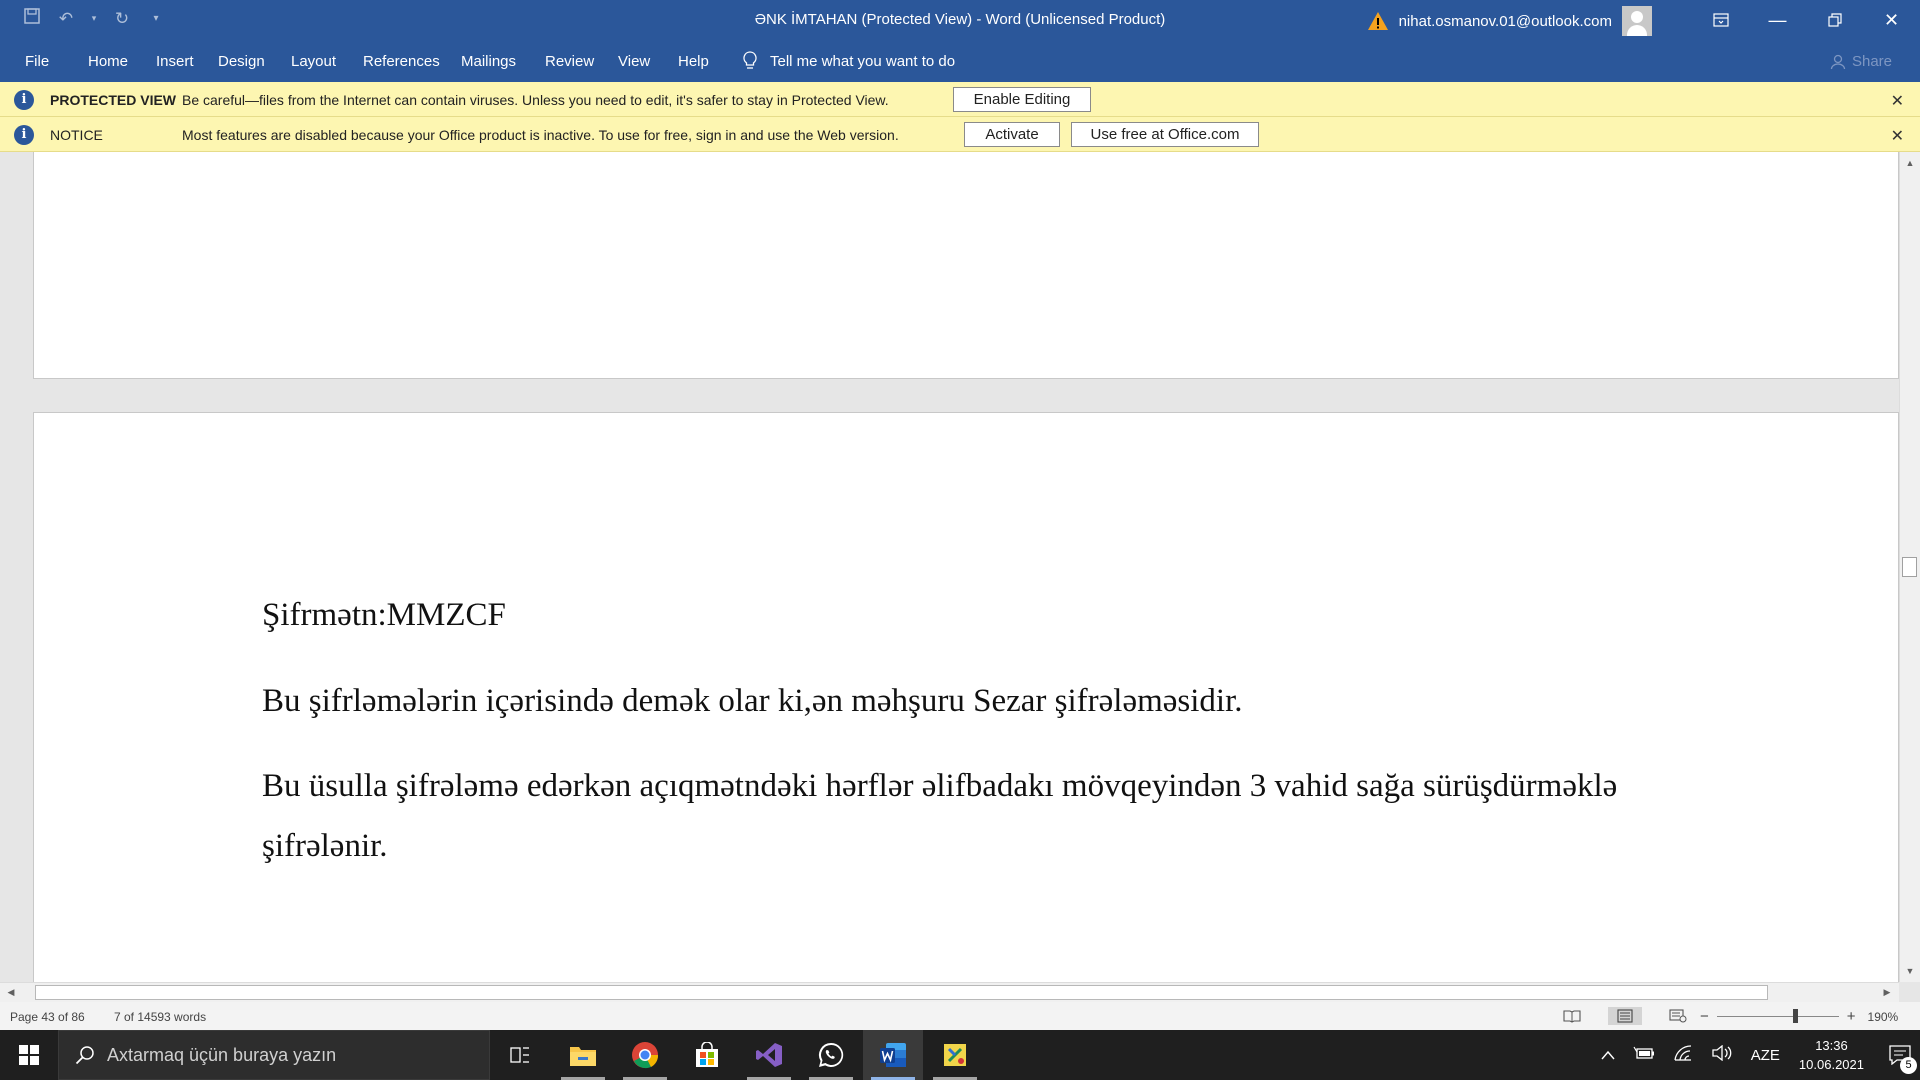 The image size is (1920, 1080). What do you see at coordinates (1831, 1055) in the screenshot?
I see `clock: 13:36 10.06.2021` at bounding box center [1831, 1055].